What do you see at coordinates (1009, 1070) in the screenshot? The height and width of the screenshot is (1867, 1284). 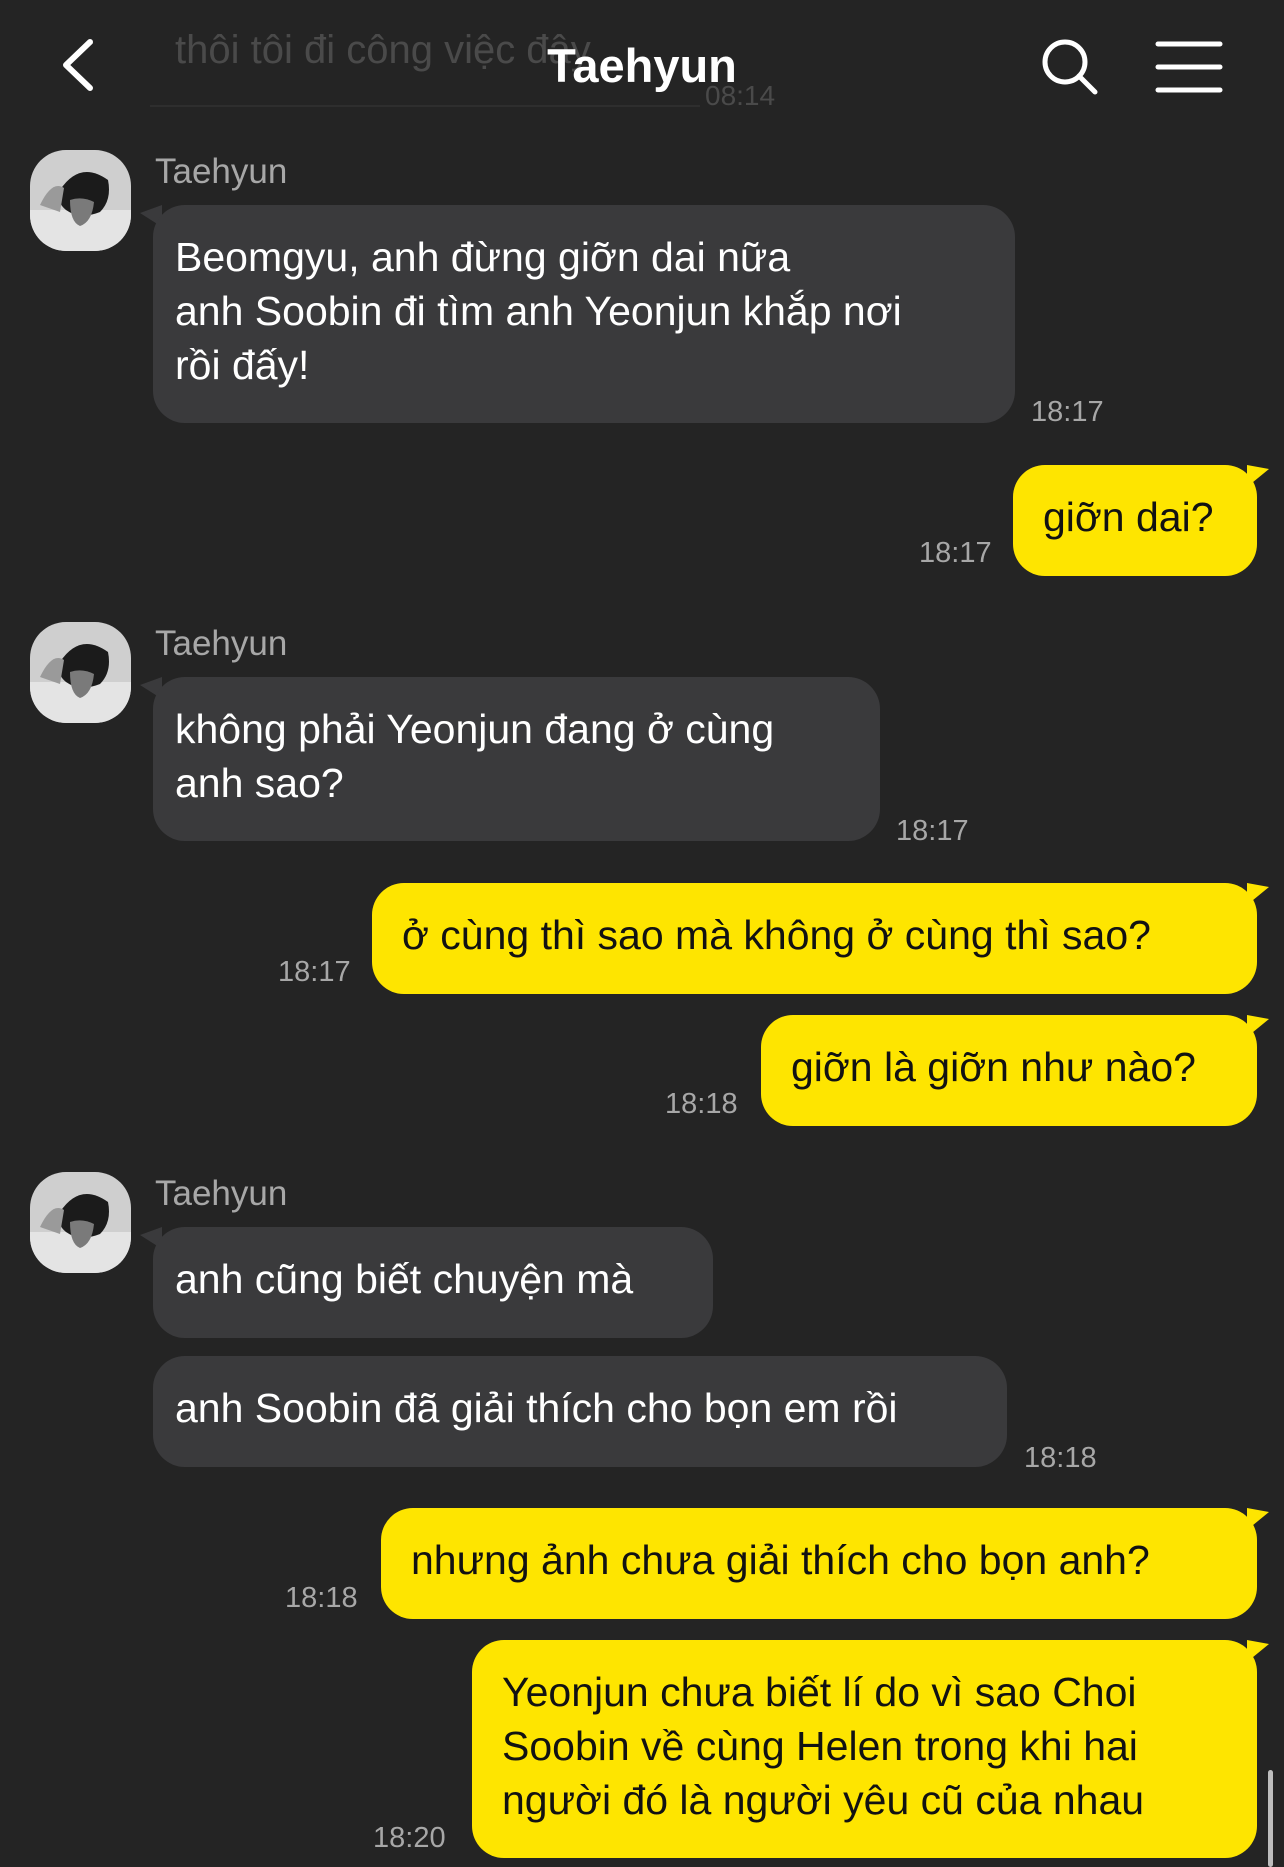 I see `message-bubble-outgoing: giỡn là giỡn như nào?` at bounding box center [1009, 1070].